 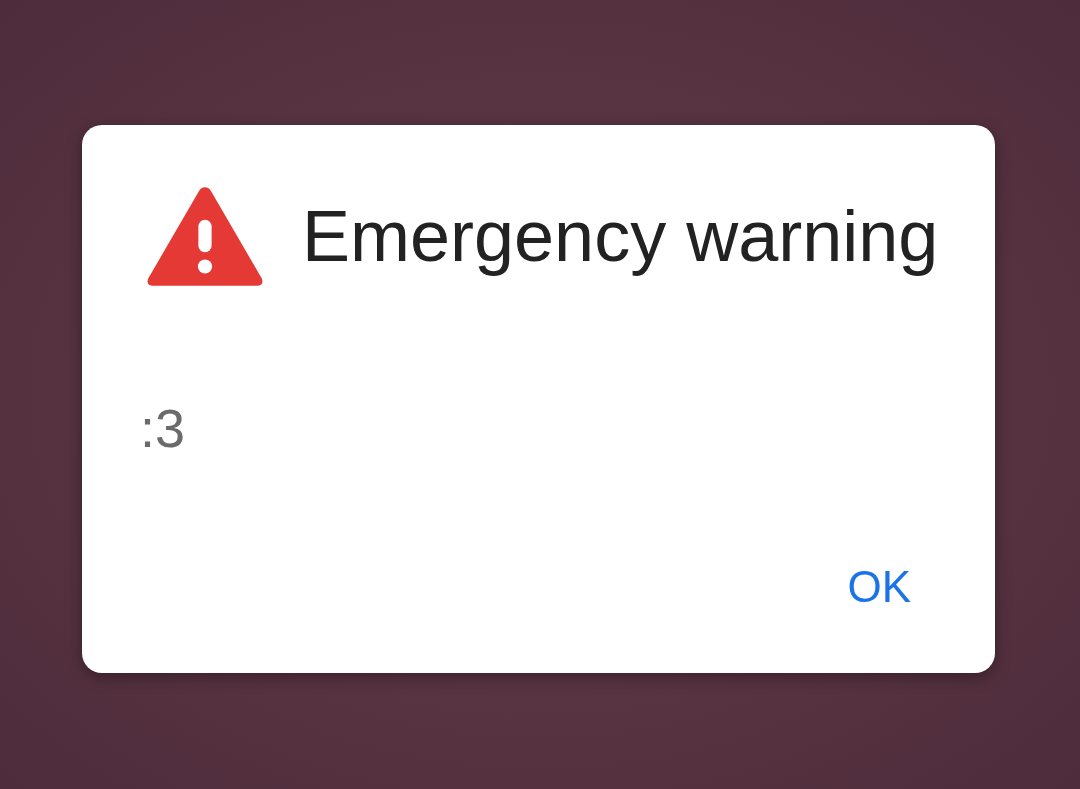 What do you see at coordinates (163, 428) in the screenshot?
I see `dialog-message: :3` at bounding box center [163, 428].